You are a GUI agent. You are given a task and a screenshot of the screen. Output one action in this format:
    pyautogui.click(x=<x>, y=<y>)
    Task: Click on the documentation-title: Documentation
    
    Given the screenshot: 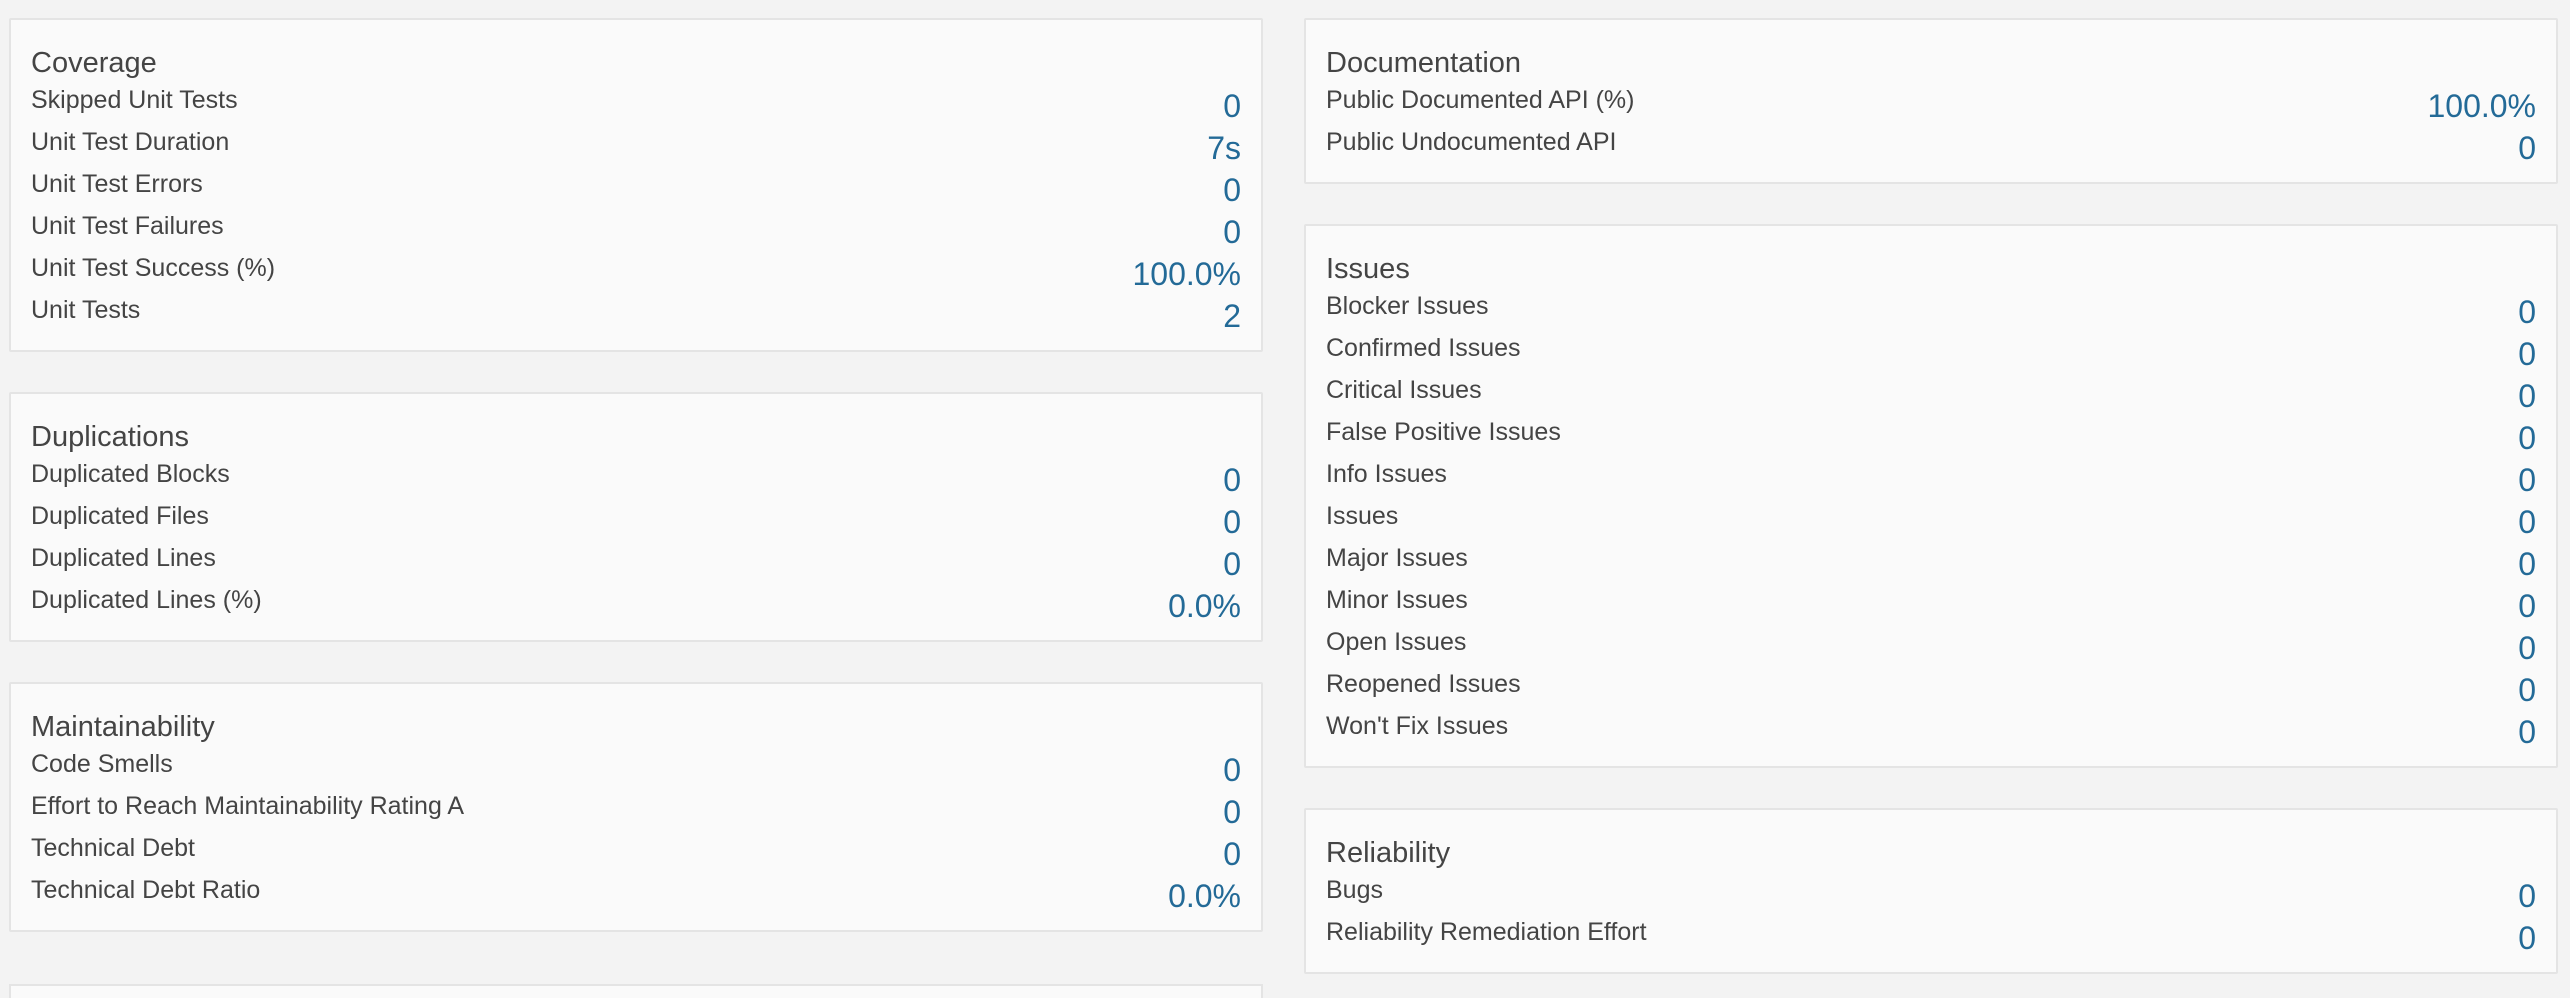 What is the action you would take?
    pyautogui.click(x=1424, y=63)
    